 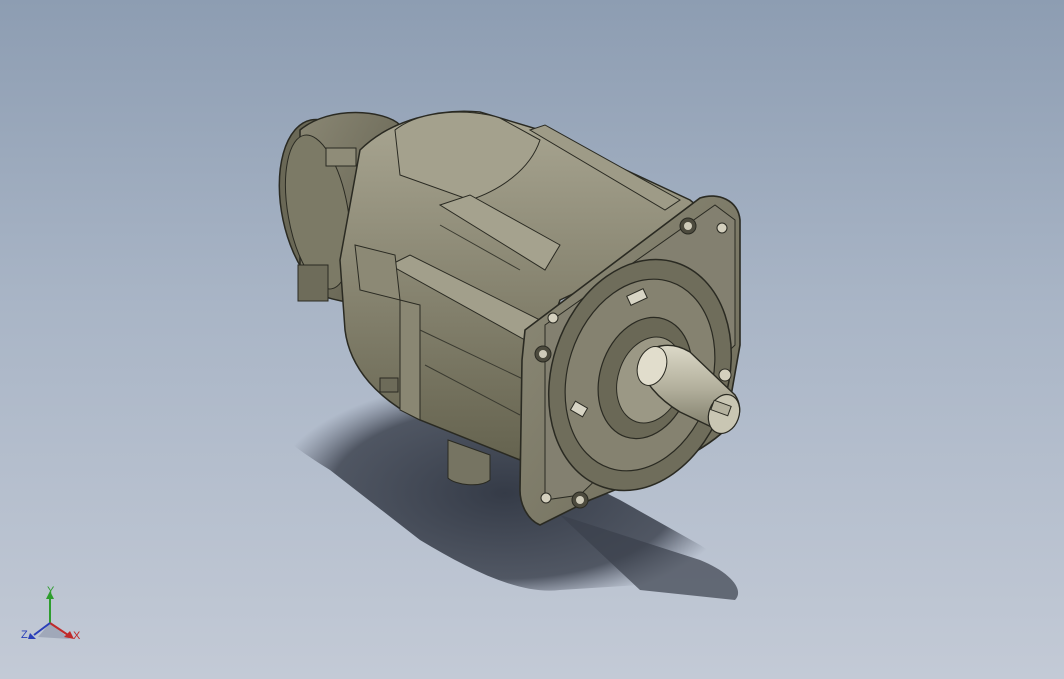 I want to click on triad-z-label: Z, so click(x=24, y=635).